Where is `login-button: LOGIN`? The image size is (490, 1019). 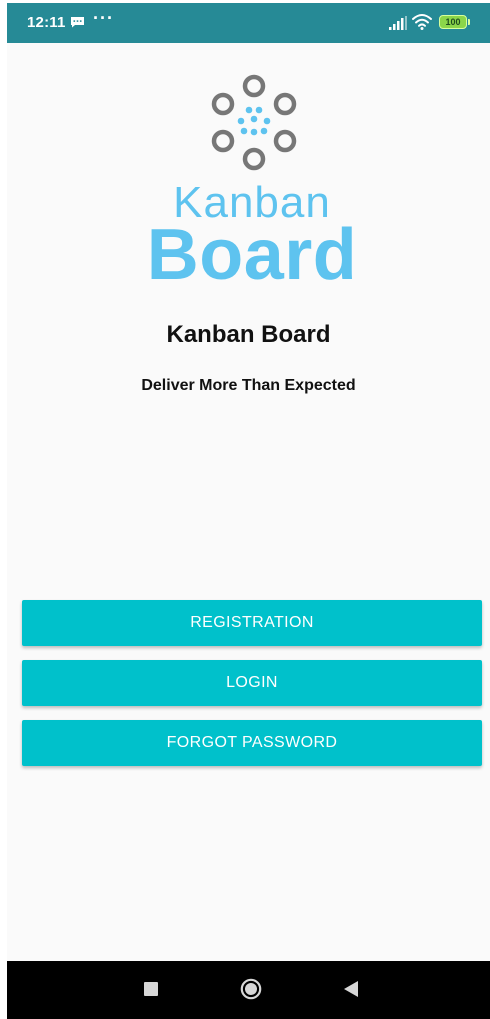
login-button: LOGIN is located at coordinates (252, 683).